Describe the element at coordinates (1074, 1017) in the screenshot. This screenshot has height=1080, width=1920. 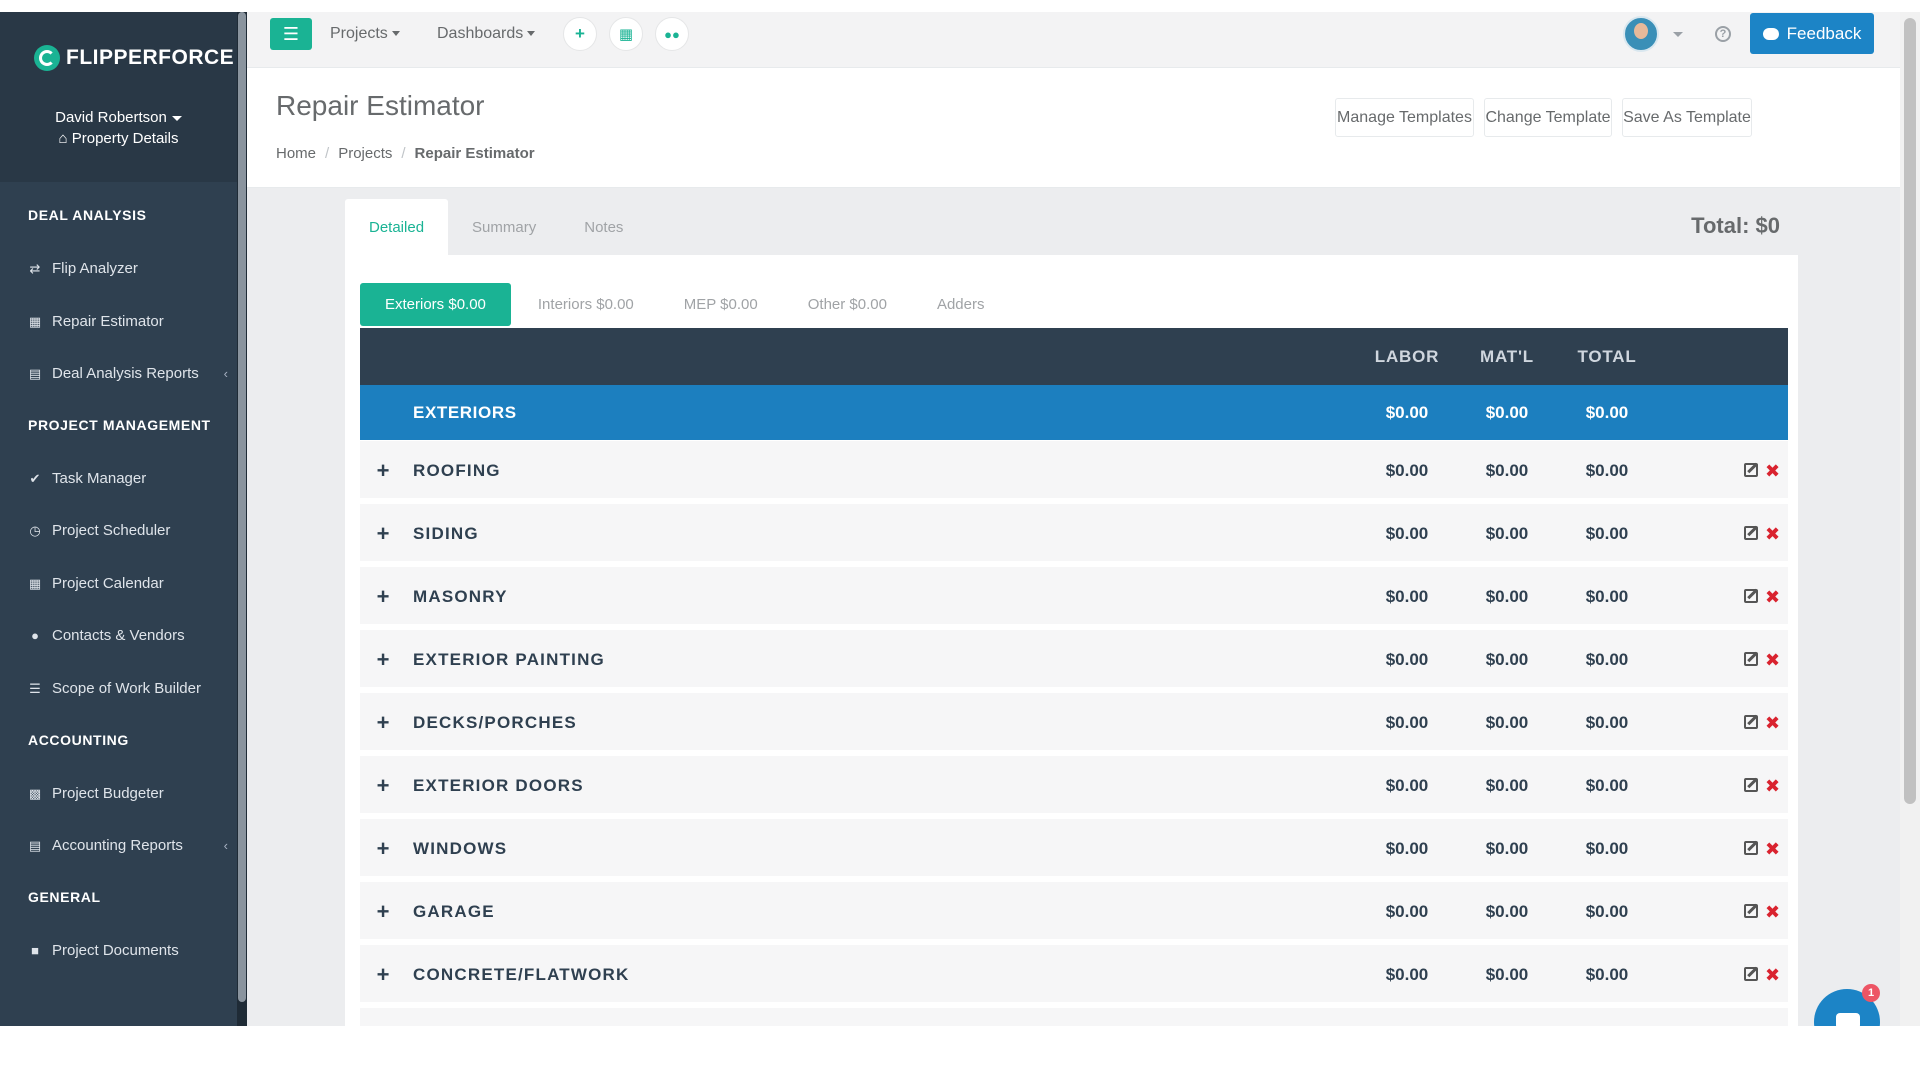
I see `table-row: +ASPHALT$0.00$0.00$0.00✖` at that location.